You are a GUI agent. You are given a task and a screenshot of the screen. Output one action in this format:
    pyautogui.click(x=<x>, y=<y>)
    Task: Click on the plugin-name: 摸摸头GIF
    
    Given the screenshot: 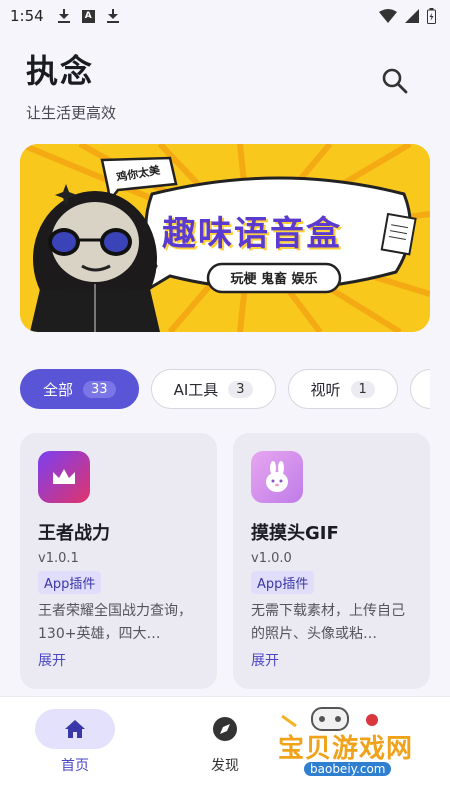 What is the action you would take?
    pyautogui.click(x=295, y=533)
    